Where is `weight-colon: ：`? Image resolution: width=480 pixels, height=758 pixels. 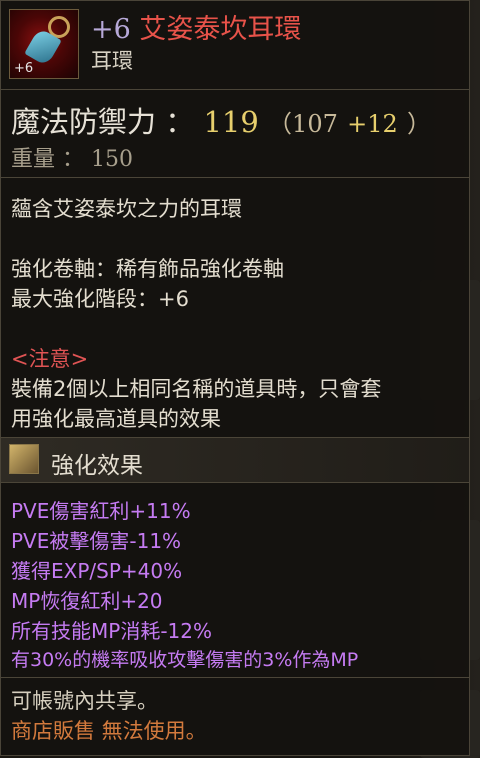
weight-colon: ： is located at coordinates (73, 159).